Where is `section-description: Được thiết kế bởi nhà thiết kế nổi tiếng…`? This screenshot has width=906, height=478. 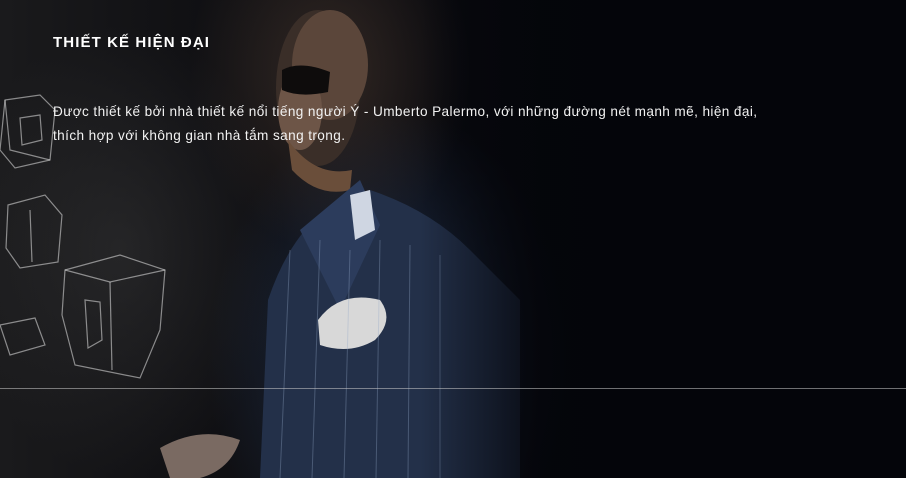 section-description: Được thiết kế bởi nhà thiết kế nổi tiếng… is located at coordinates (448, 124).